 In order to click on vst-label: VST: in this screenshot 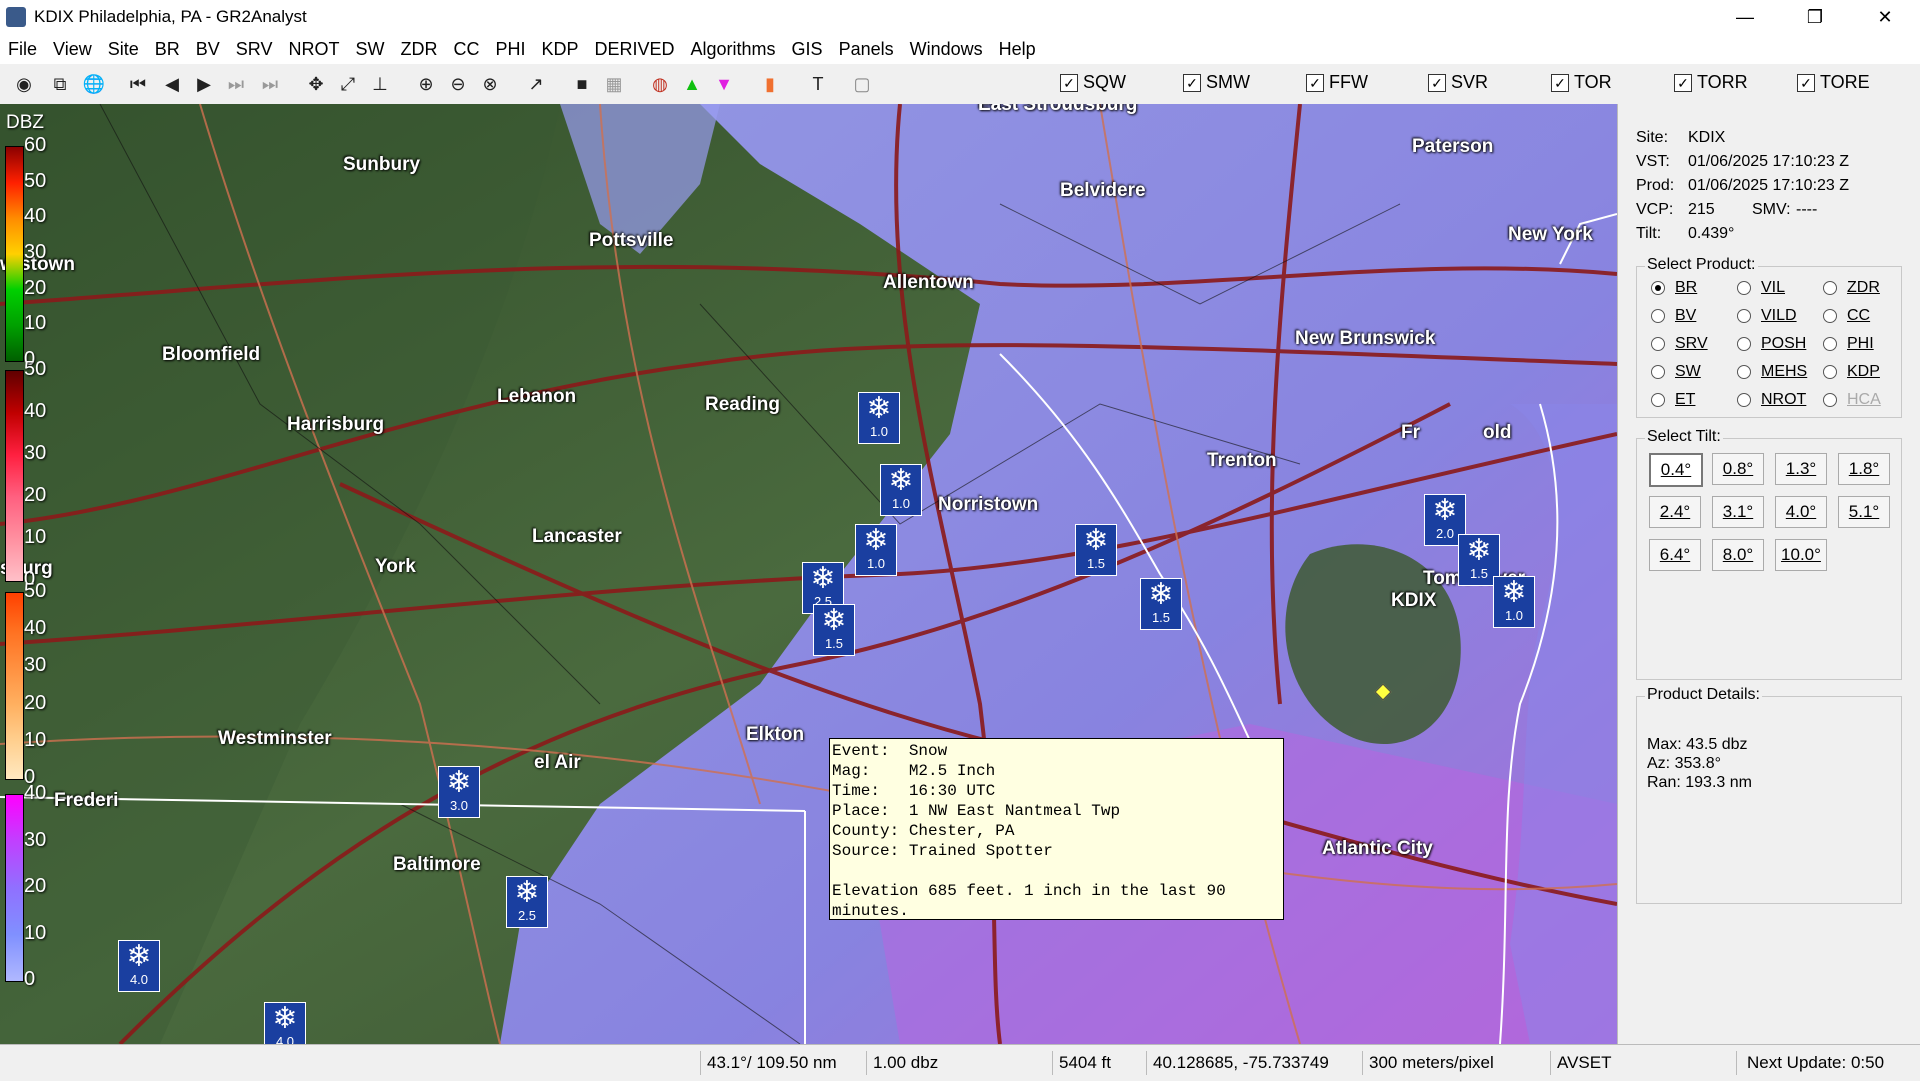, I will do `click(1653, 161)`.